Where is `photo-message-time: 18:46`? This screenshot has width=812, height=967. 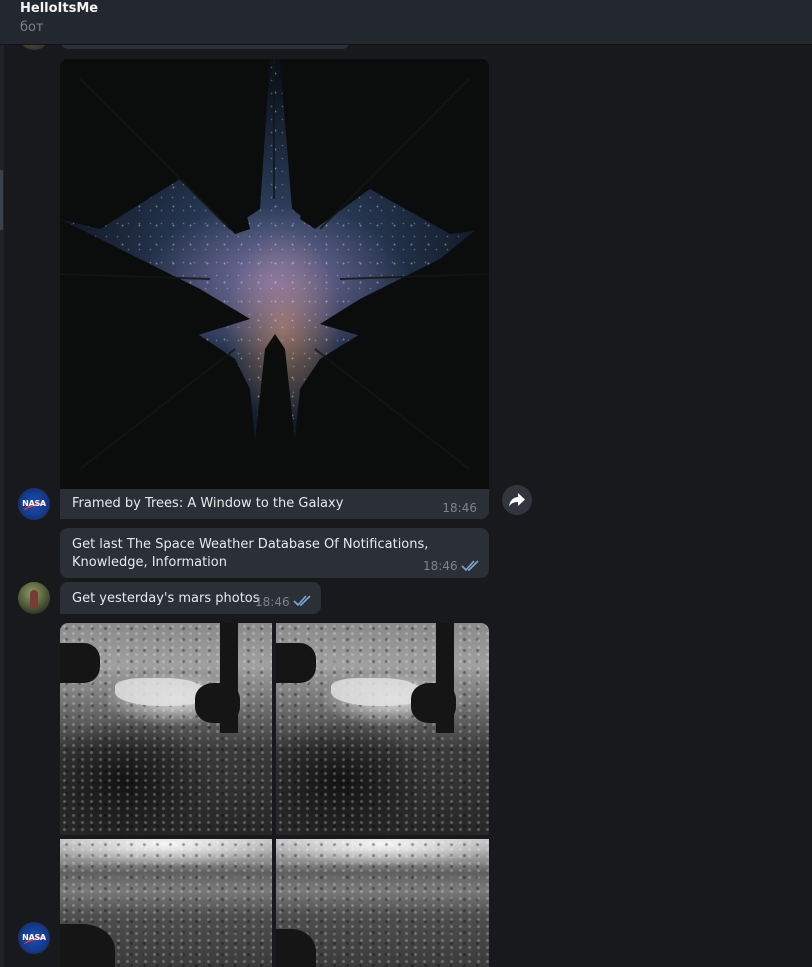 photo-message-time: 18:46 is located at coordinates (459, 508).